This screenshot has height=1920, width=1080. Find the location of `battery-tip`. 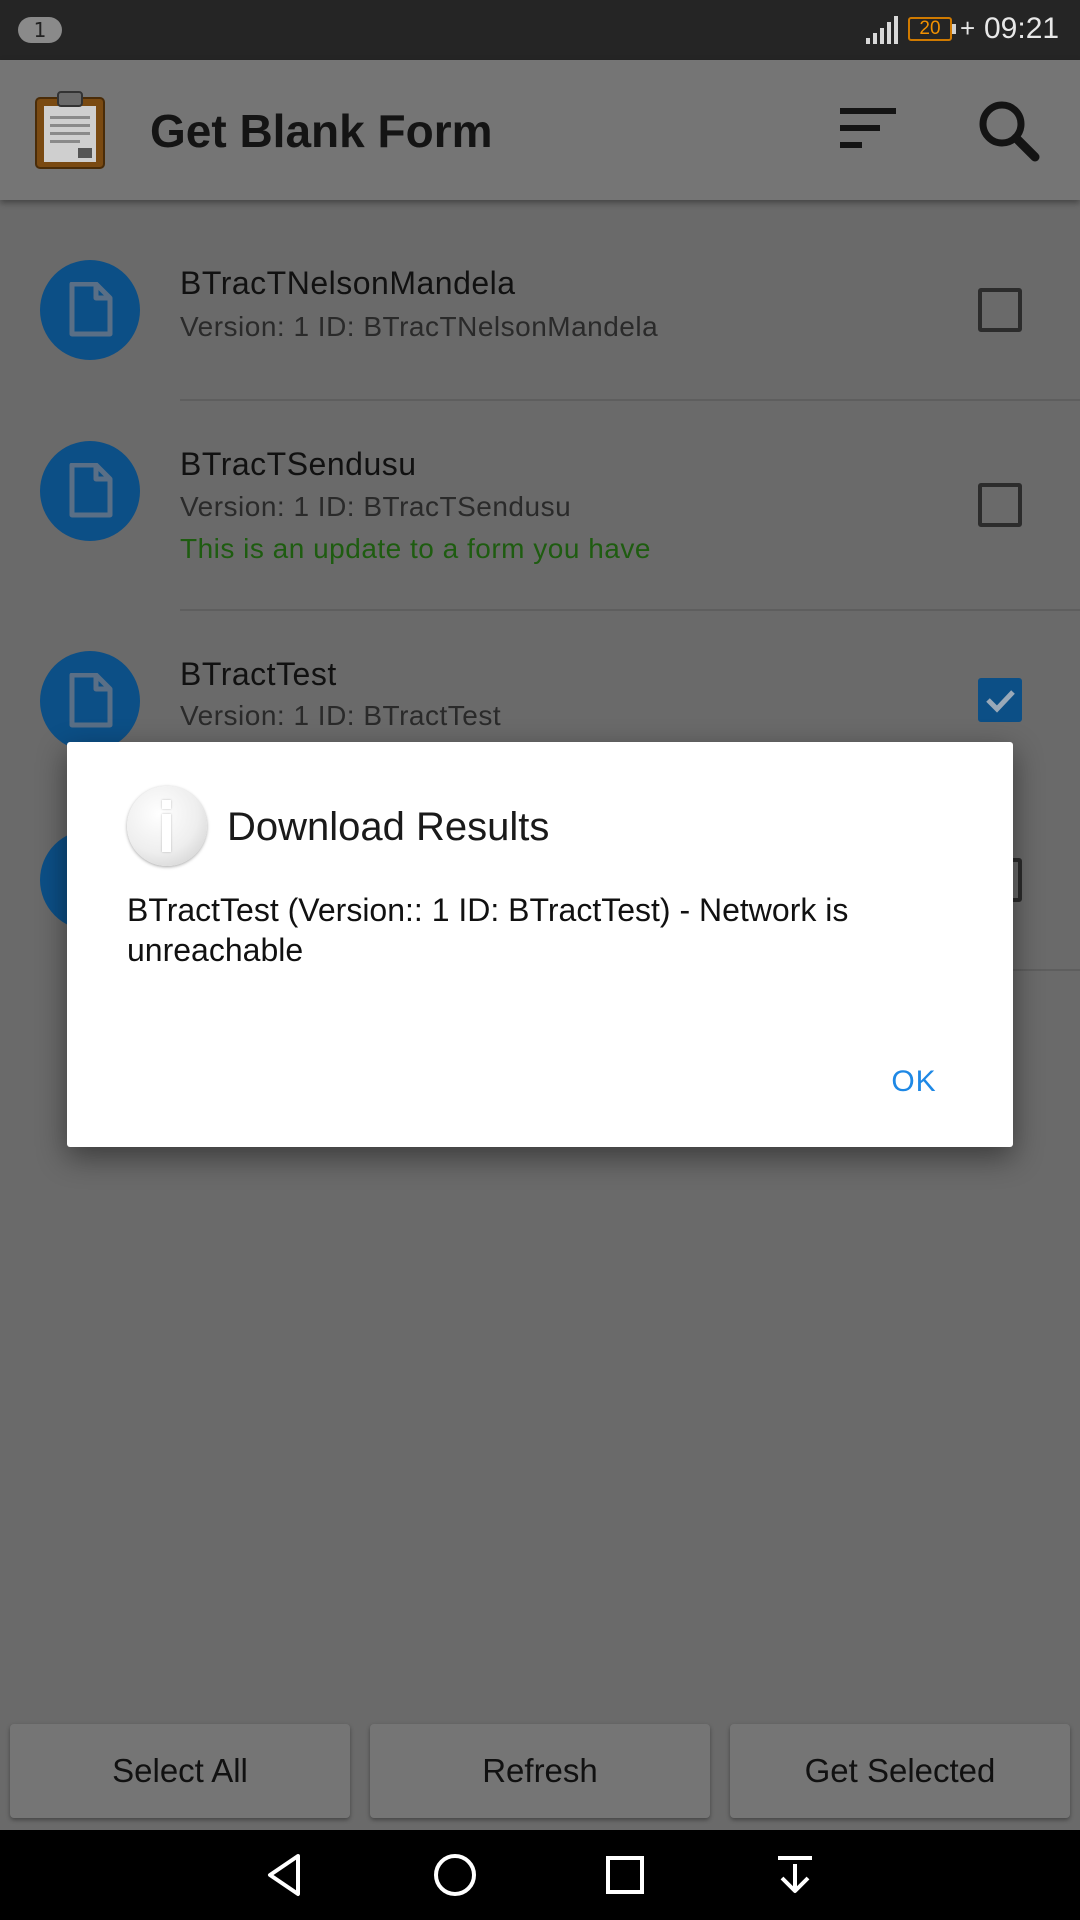

battery-tip is located at coordinates (954, 29).